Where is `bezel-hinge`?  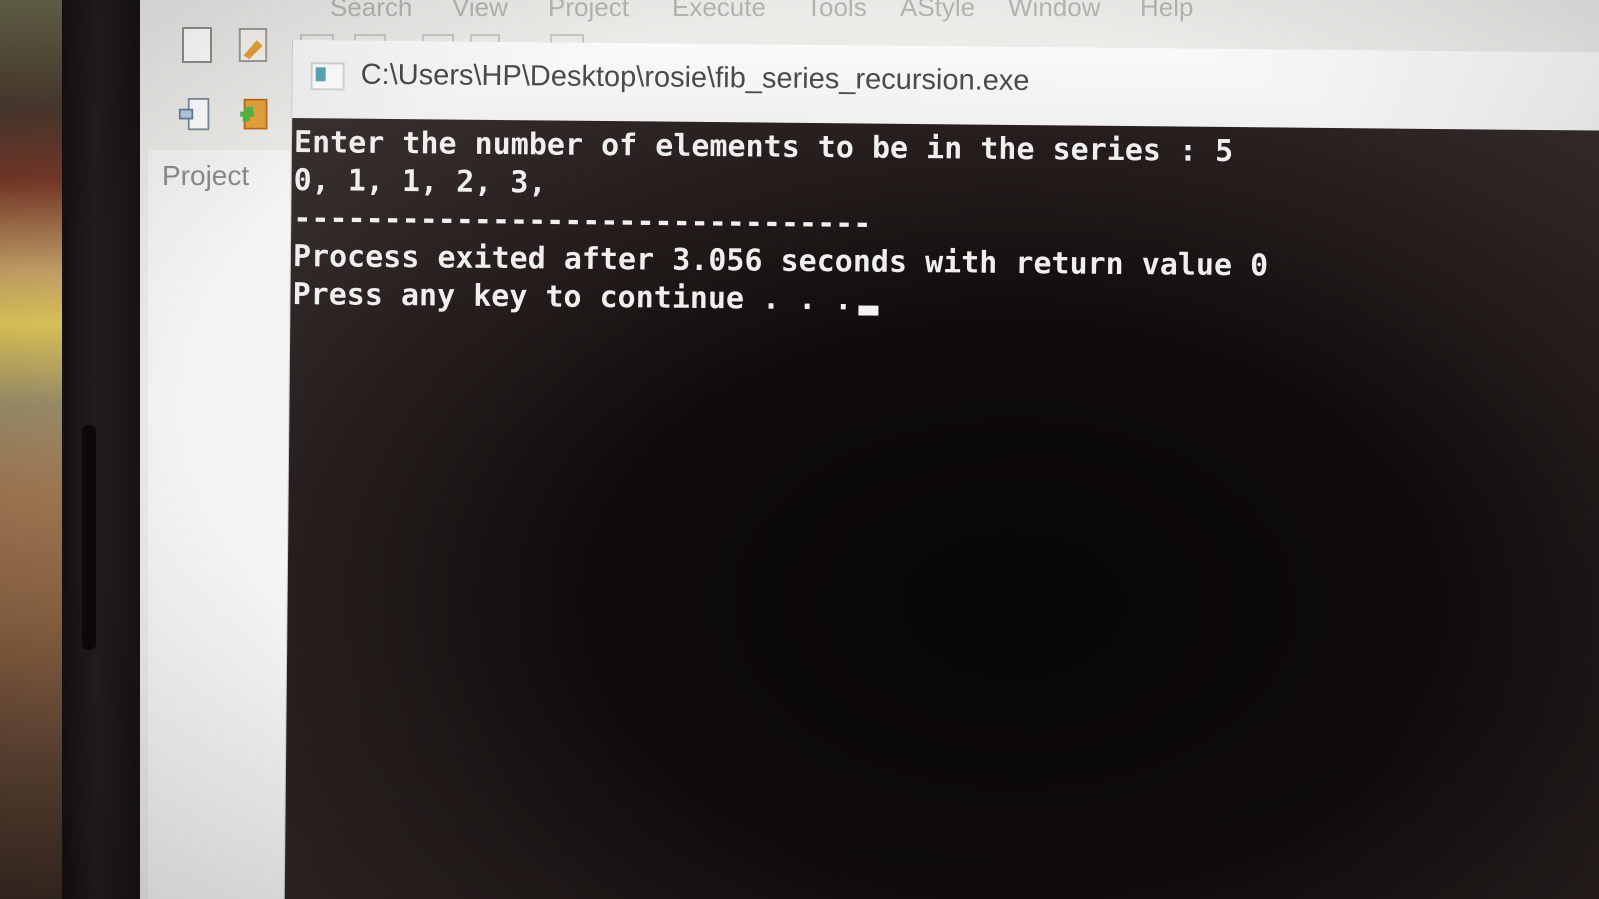
bezel-hinge is located at coordinates (89, 537).